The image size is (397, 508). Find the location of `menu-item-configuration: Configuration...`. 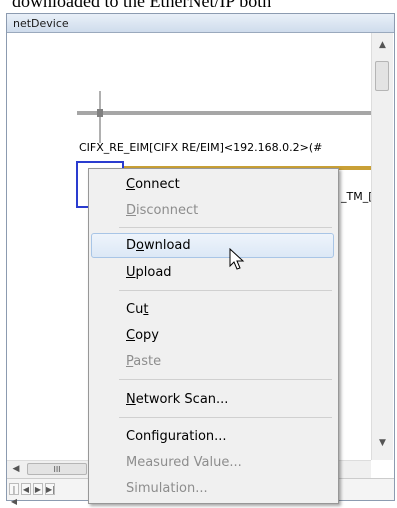

menu-item-configuration: Configuration... is located at coordinates (212, 436).